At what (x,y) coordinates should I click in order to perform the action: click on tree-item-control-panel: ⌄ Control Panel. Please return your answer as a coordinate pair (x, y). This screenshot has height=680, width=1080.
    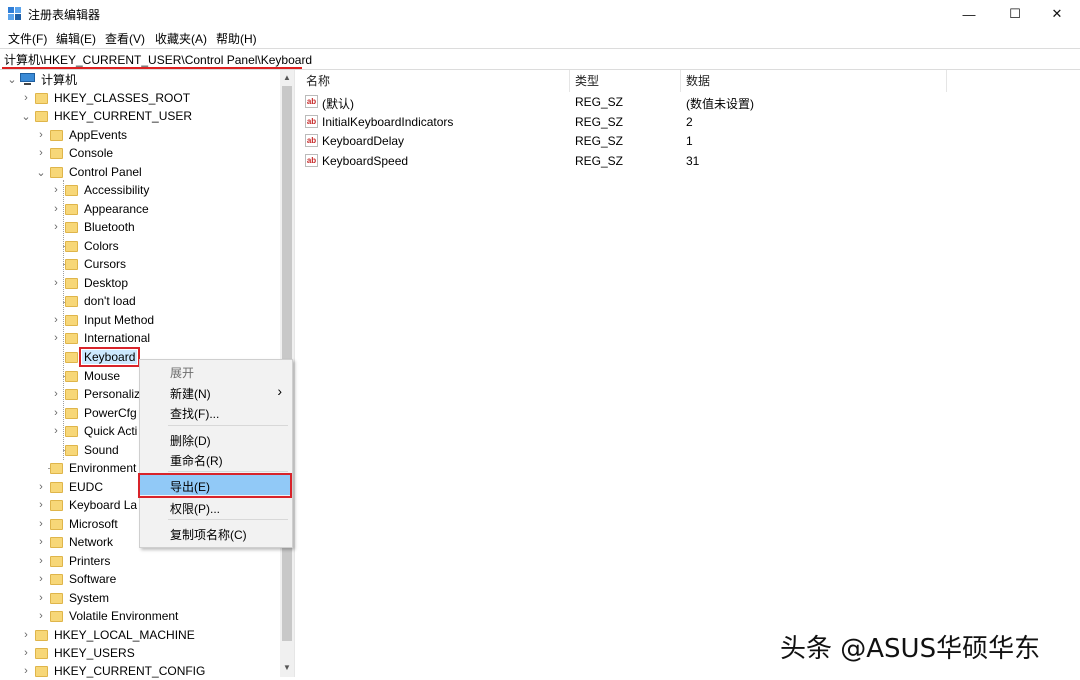
    Looking at the image, I should click on (89, 172).